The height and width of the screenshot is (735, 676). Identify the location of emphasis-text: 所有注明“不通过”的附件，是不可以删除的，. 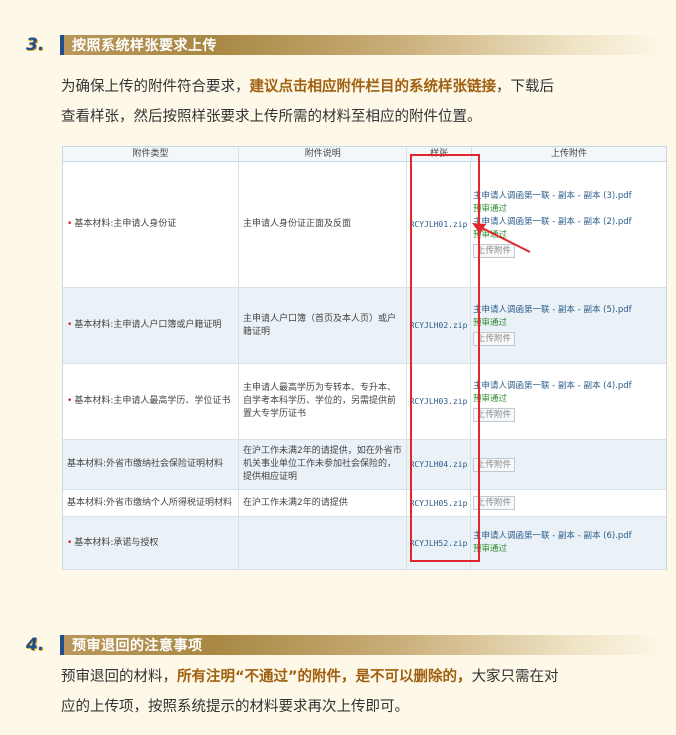
(324, 677).